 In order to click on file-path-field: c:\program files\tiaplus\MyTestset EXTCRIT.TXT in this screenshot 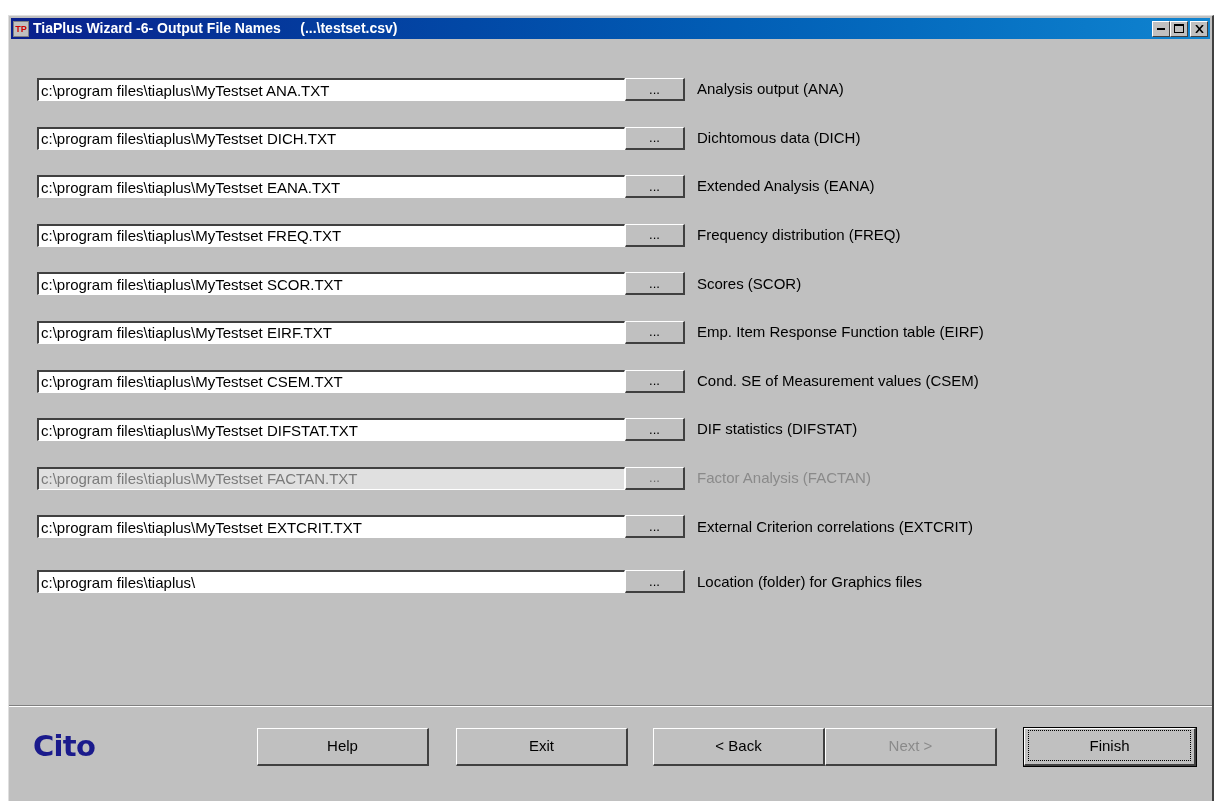, I will do `click(331, 527)`.